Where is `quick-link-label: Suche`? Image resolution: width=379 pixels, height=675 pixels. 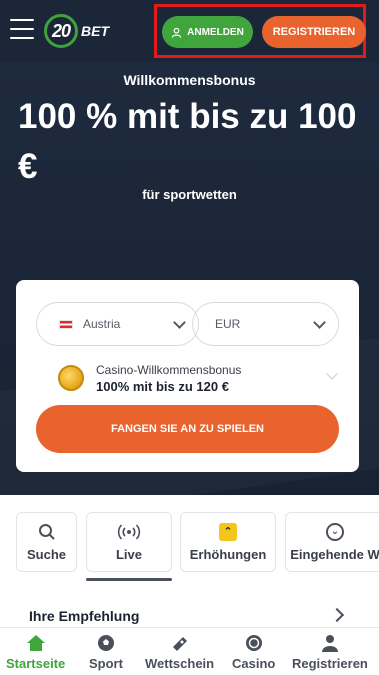
quick-link-label: Suche is located at coordinates (46, 554).